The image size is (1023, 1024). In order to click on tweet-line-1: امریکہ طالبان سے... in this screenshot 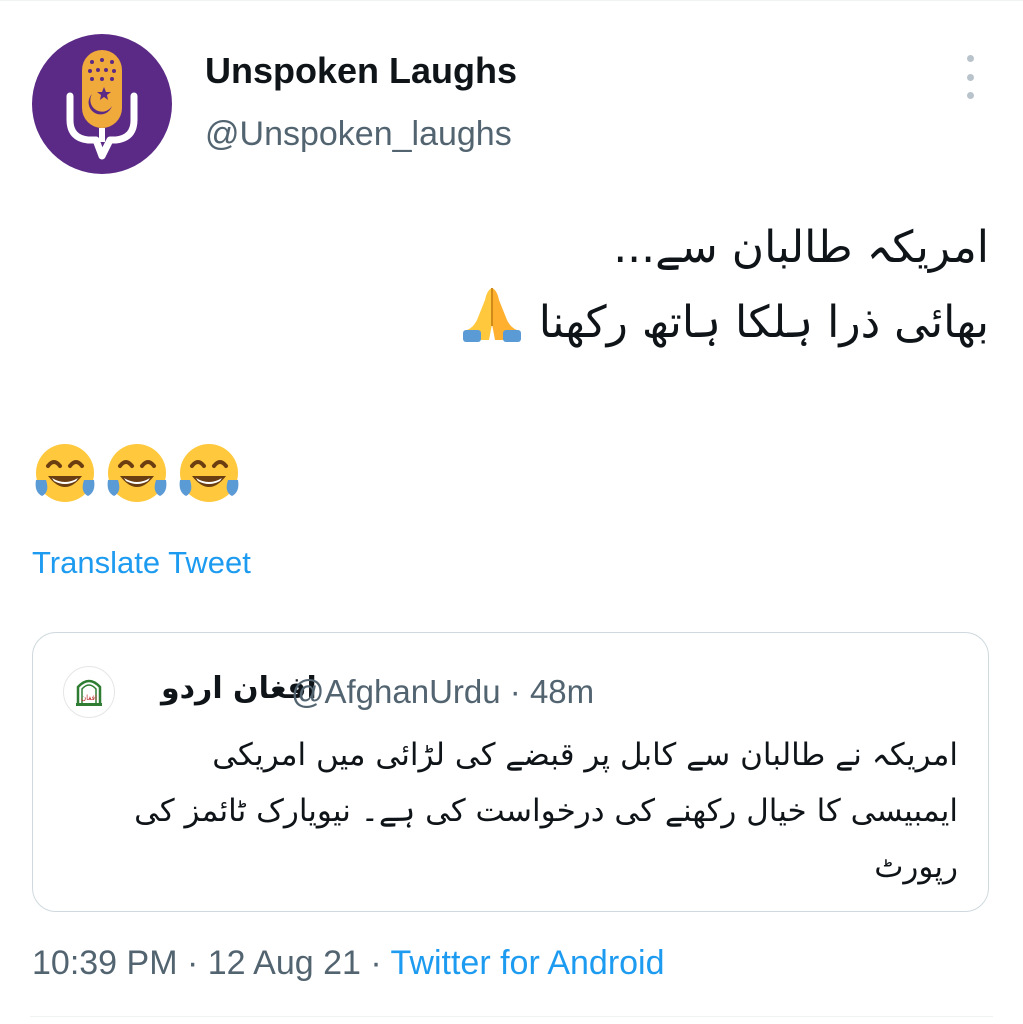, I will do `click(801, 247)`.